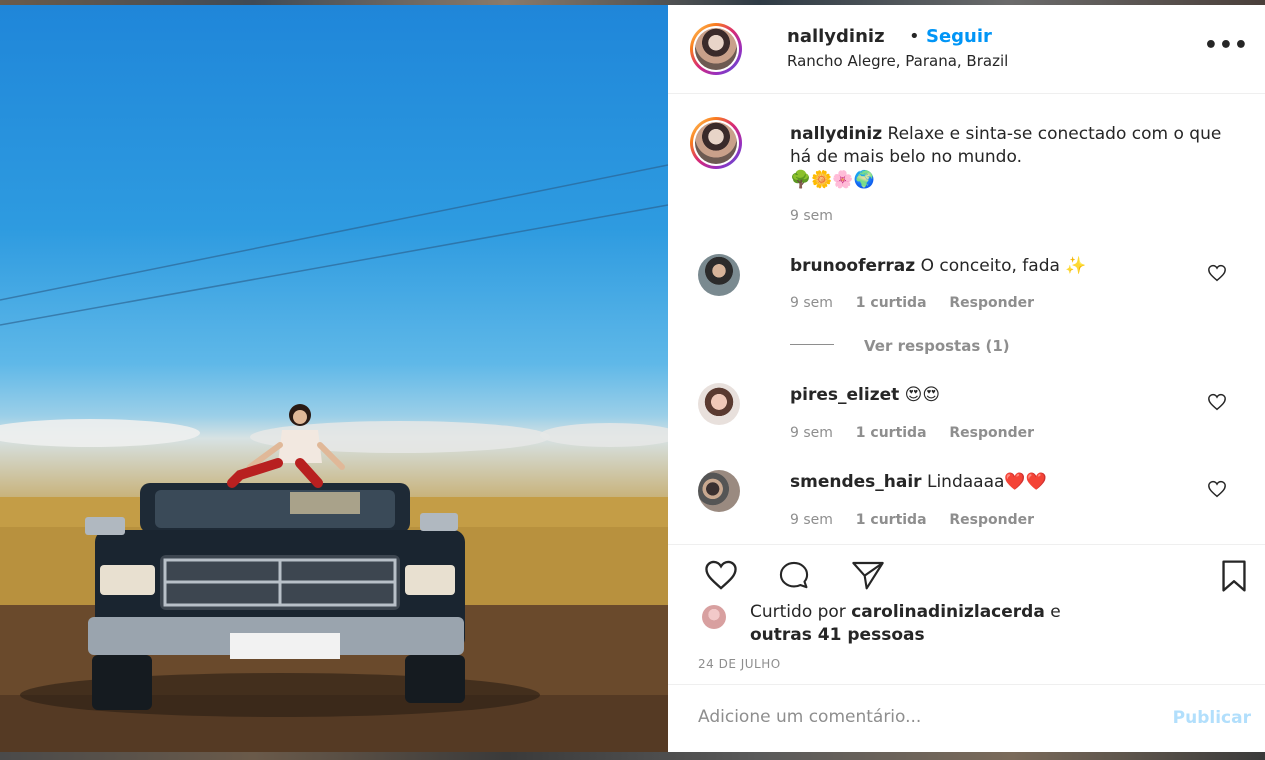  What do you see at coordinates (897, 61) in the screenshot?
I see `post-location: Rancho Alegre, Parana, Brazil` at bounding box center [897, 61].